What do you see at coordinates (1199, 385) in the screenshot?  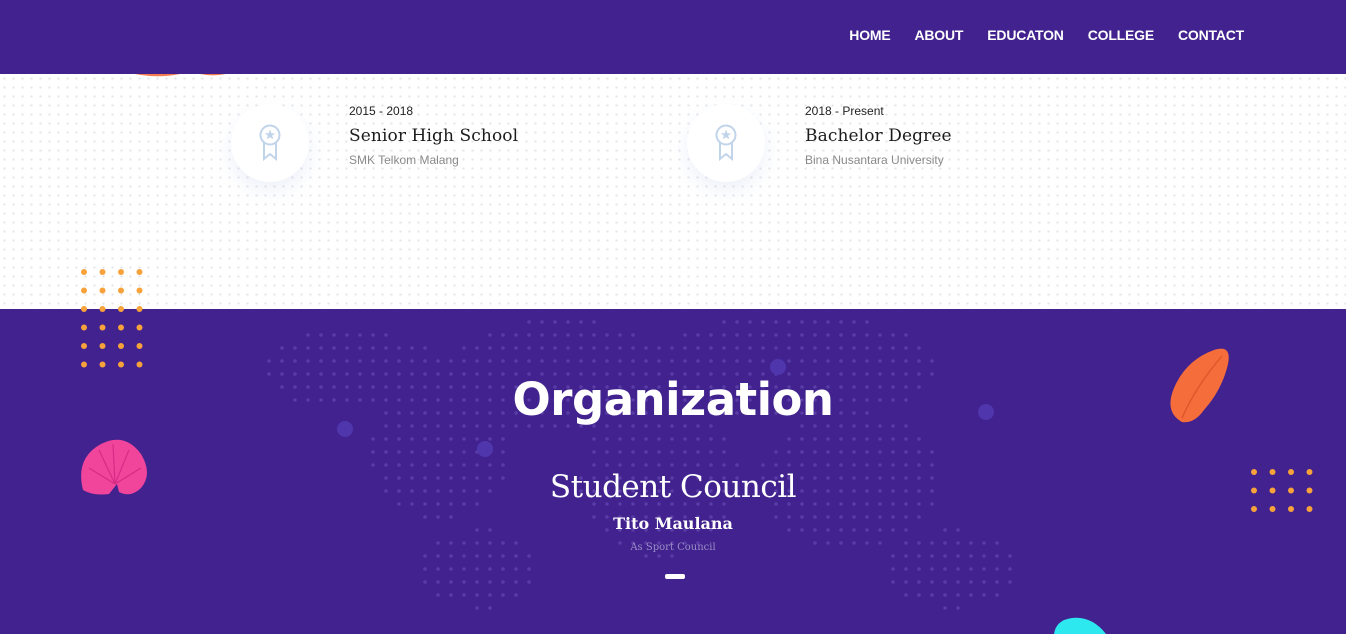 I see `orange-leaf-shape` at bounding box center [1199, 385].